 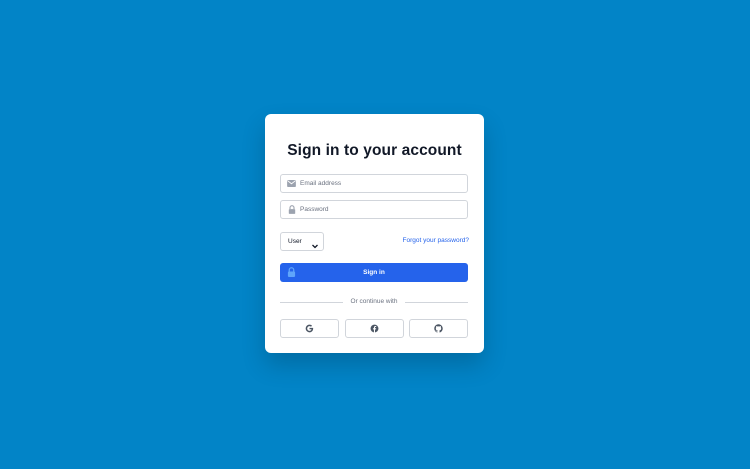 I want to click on page-title: Sign in to your account, so click(x=374, y=150).